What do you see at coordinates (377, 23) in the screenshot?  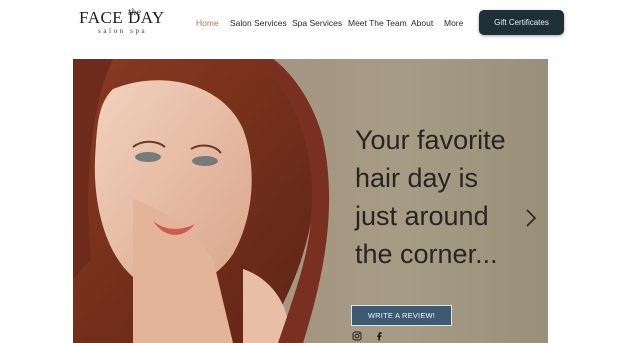 I see `nav-item-meet-the-team: Meet The Team` at bounding box center [377, 23].